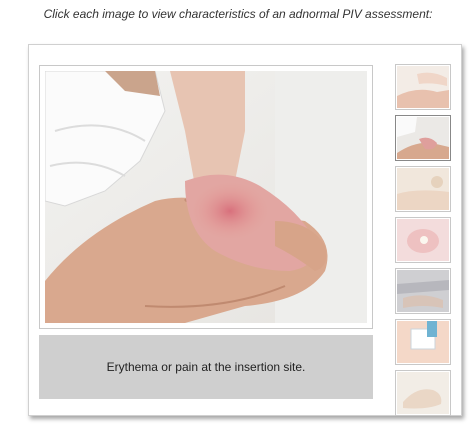 The image size is (476, 439). I want to click on thumbnail-4-drainage-photo, so click(423, 240).